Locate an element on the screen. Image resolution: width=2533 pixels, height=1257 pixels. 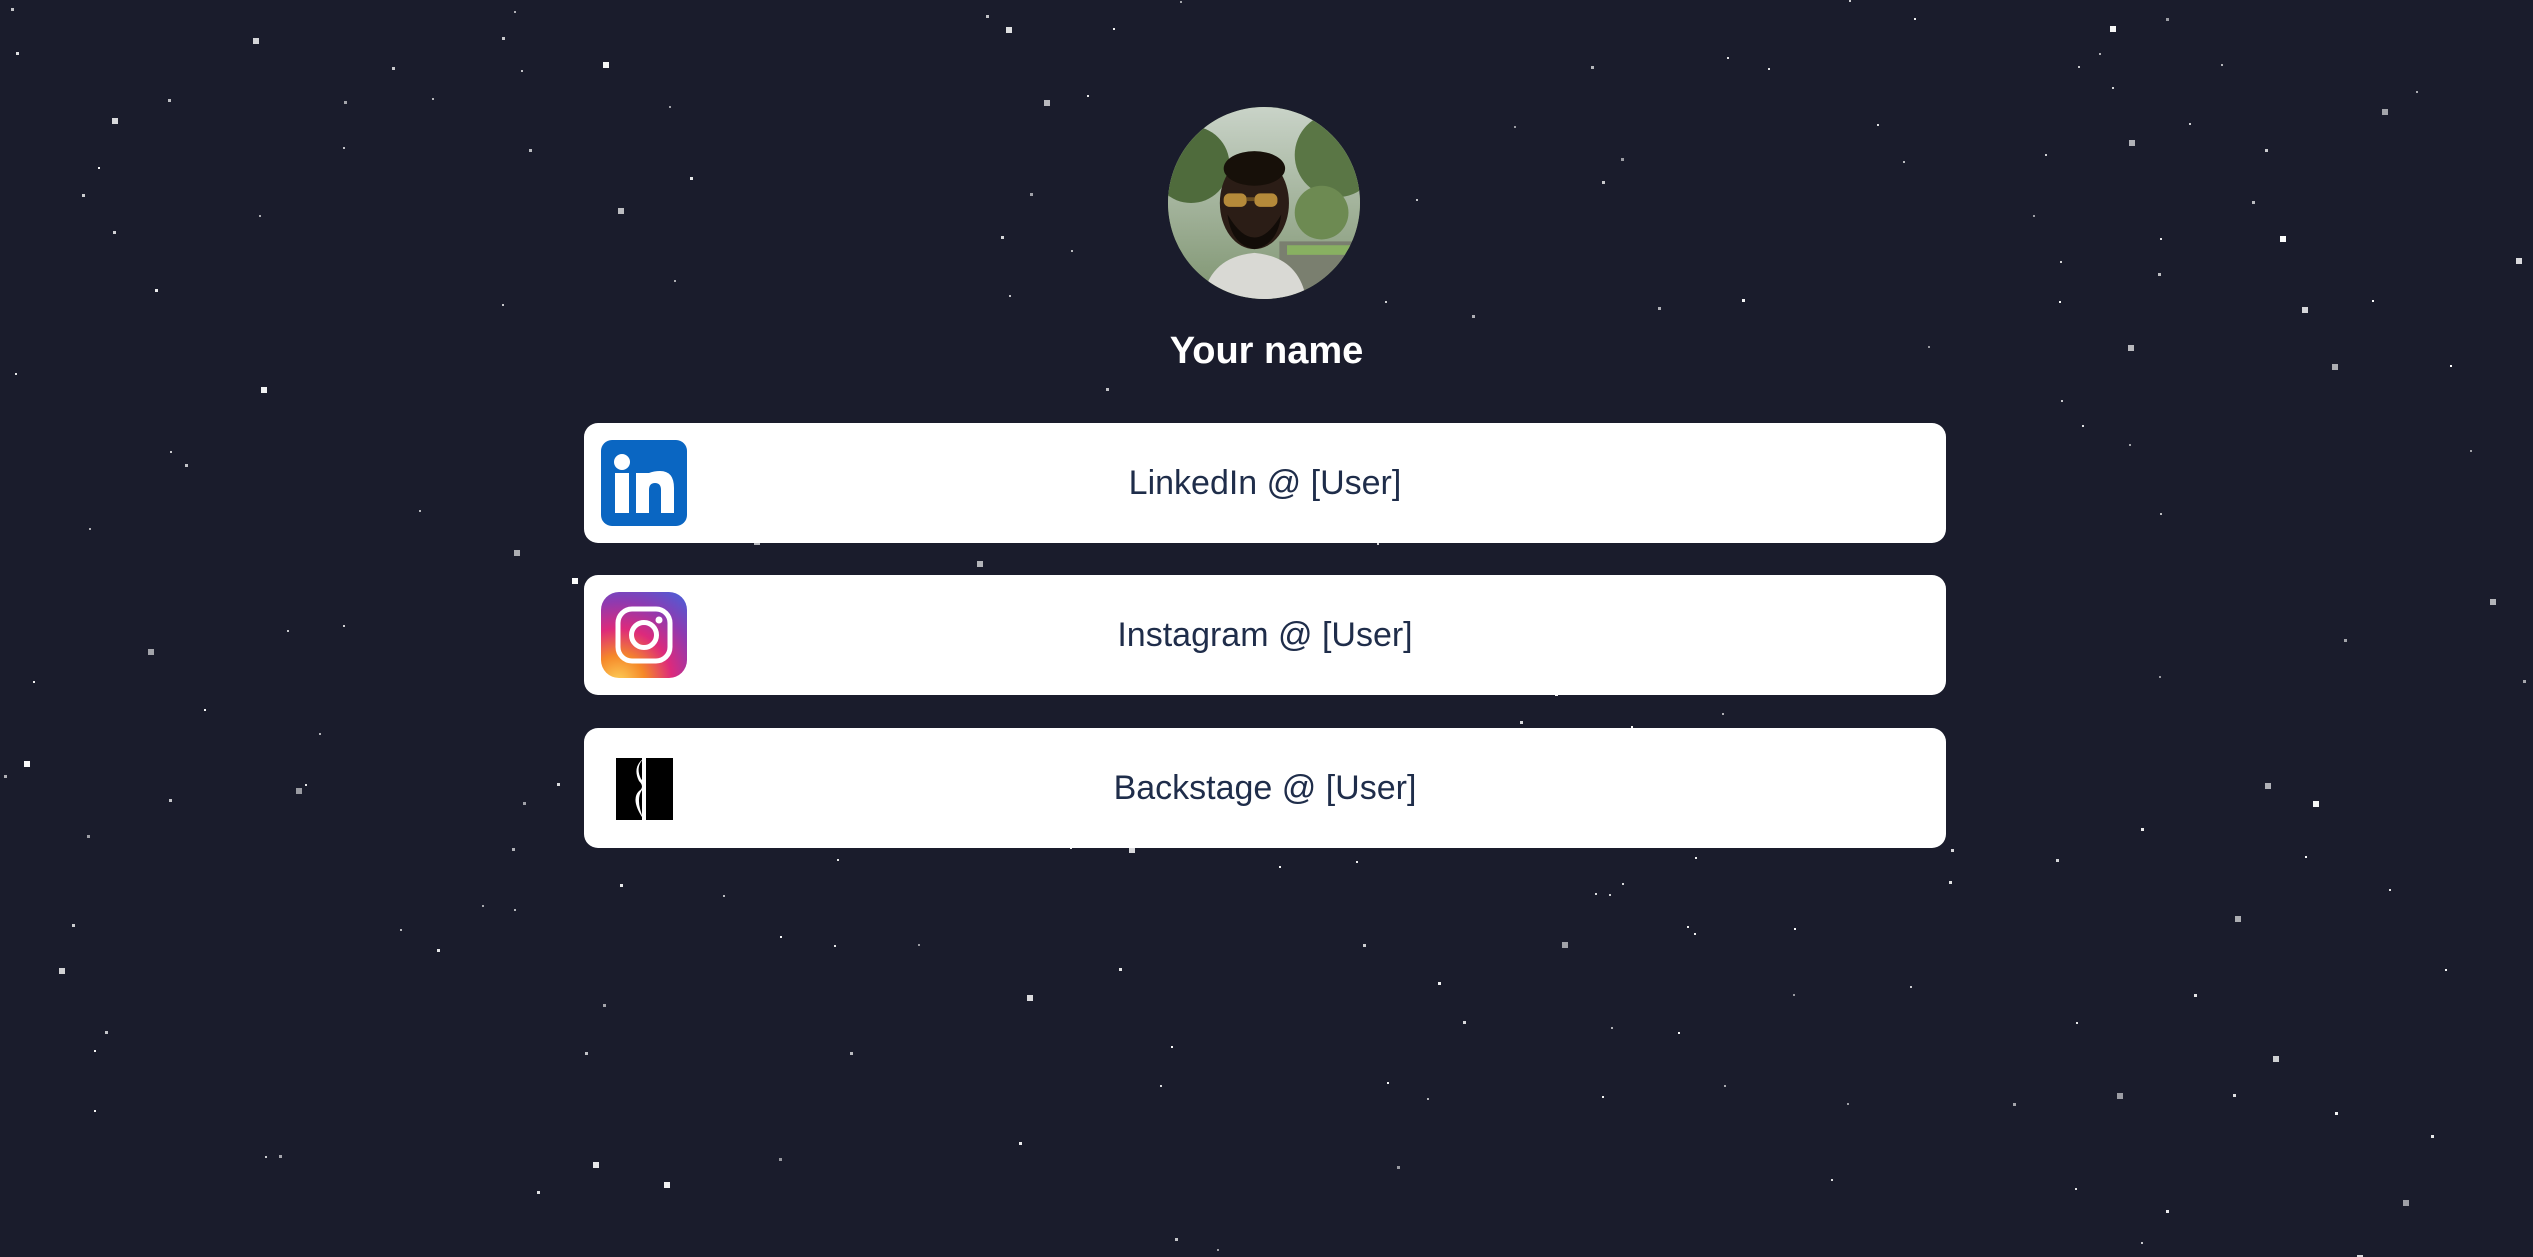
linkedin-link-button: LinkedIn @ [User] is located at coordinates (1265, 483).